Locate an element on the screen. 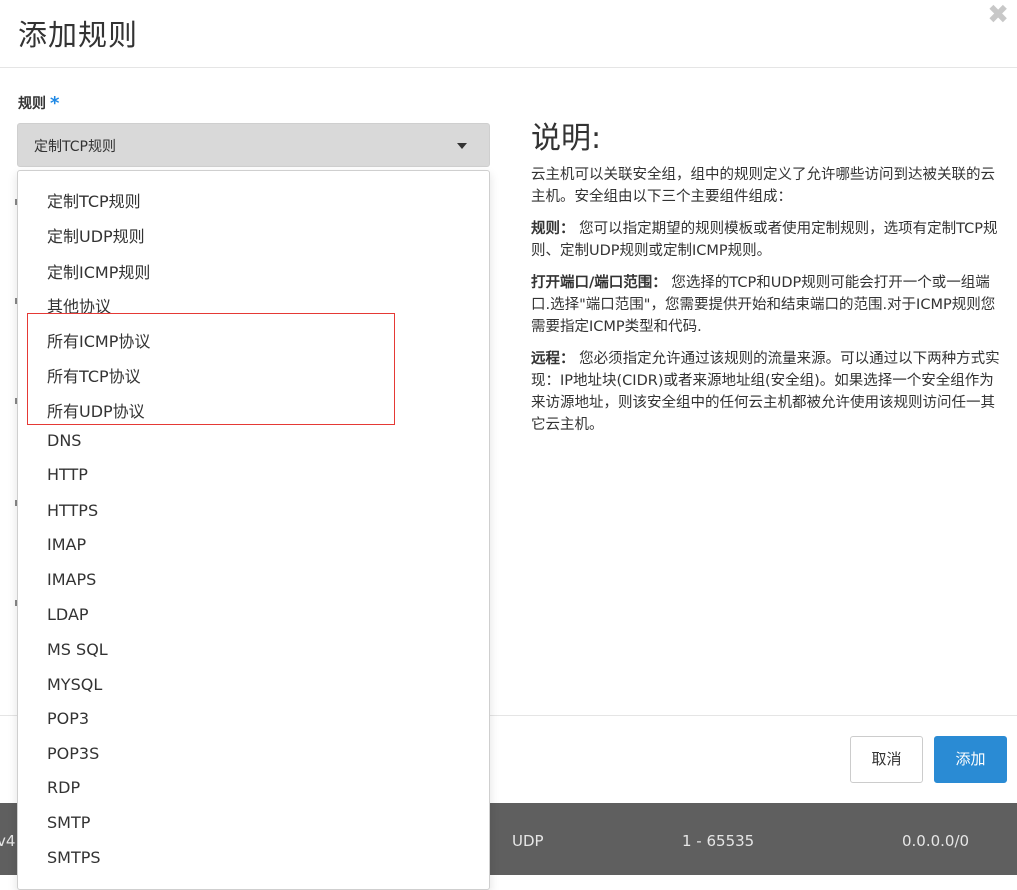 The image size is (1017, 890). option-other-protocol: 其他协议 is located at coordinates (79, 305).